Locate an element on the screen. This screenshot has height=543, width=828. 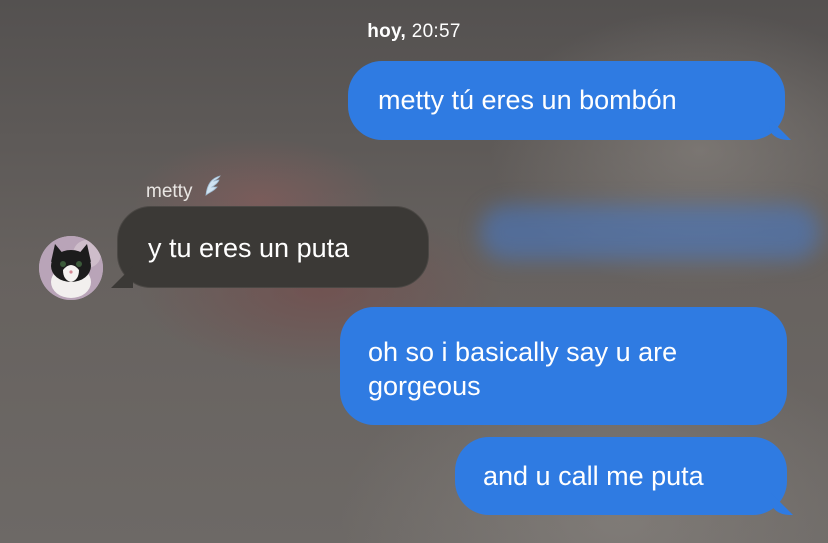
sender-name: metty is located at coordinates (184, 189).